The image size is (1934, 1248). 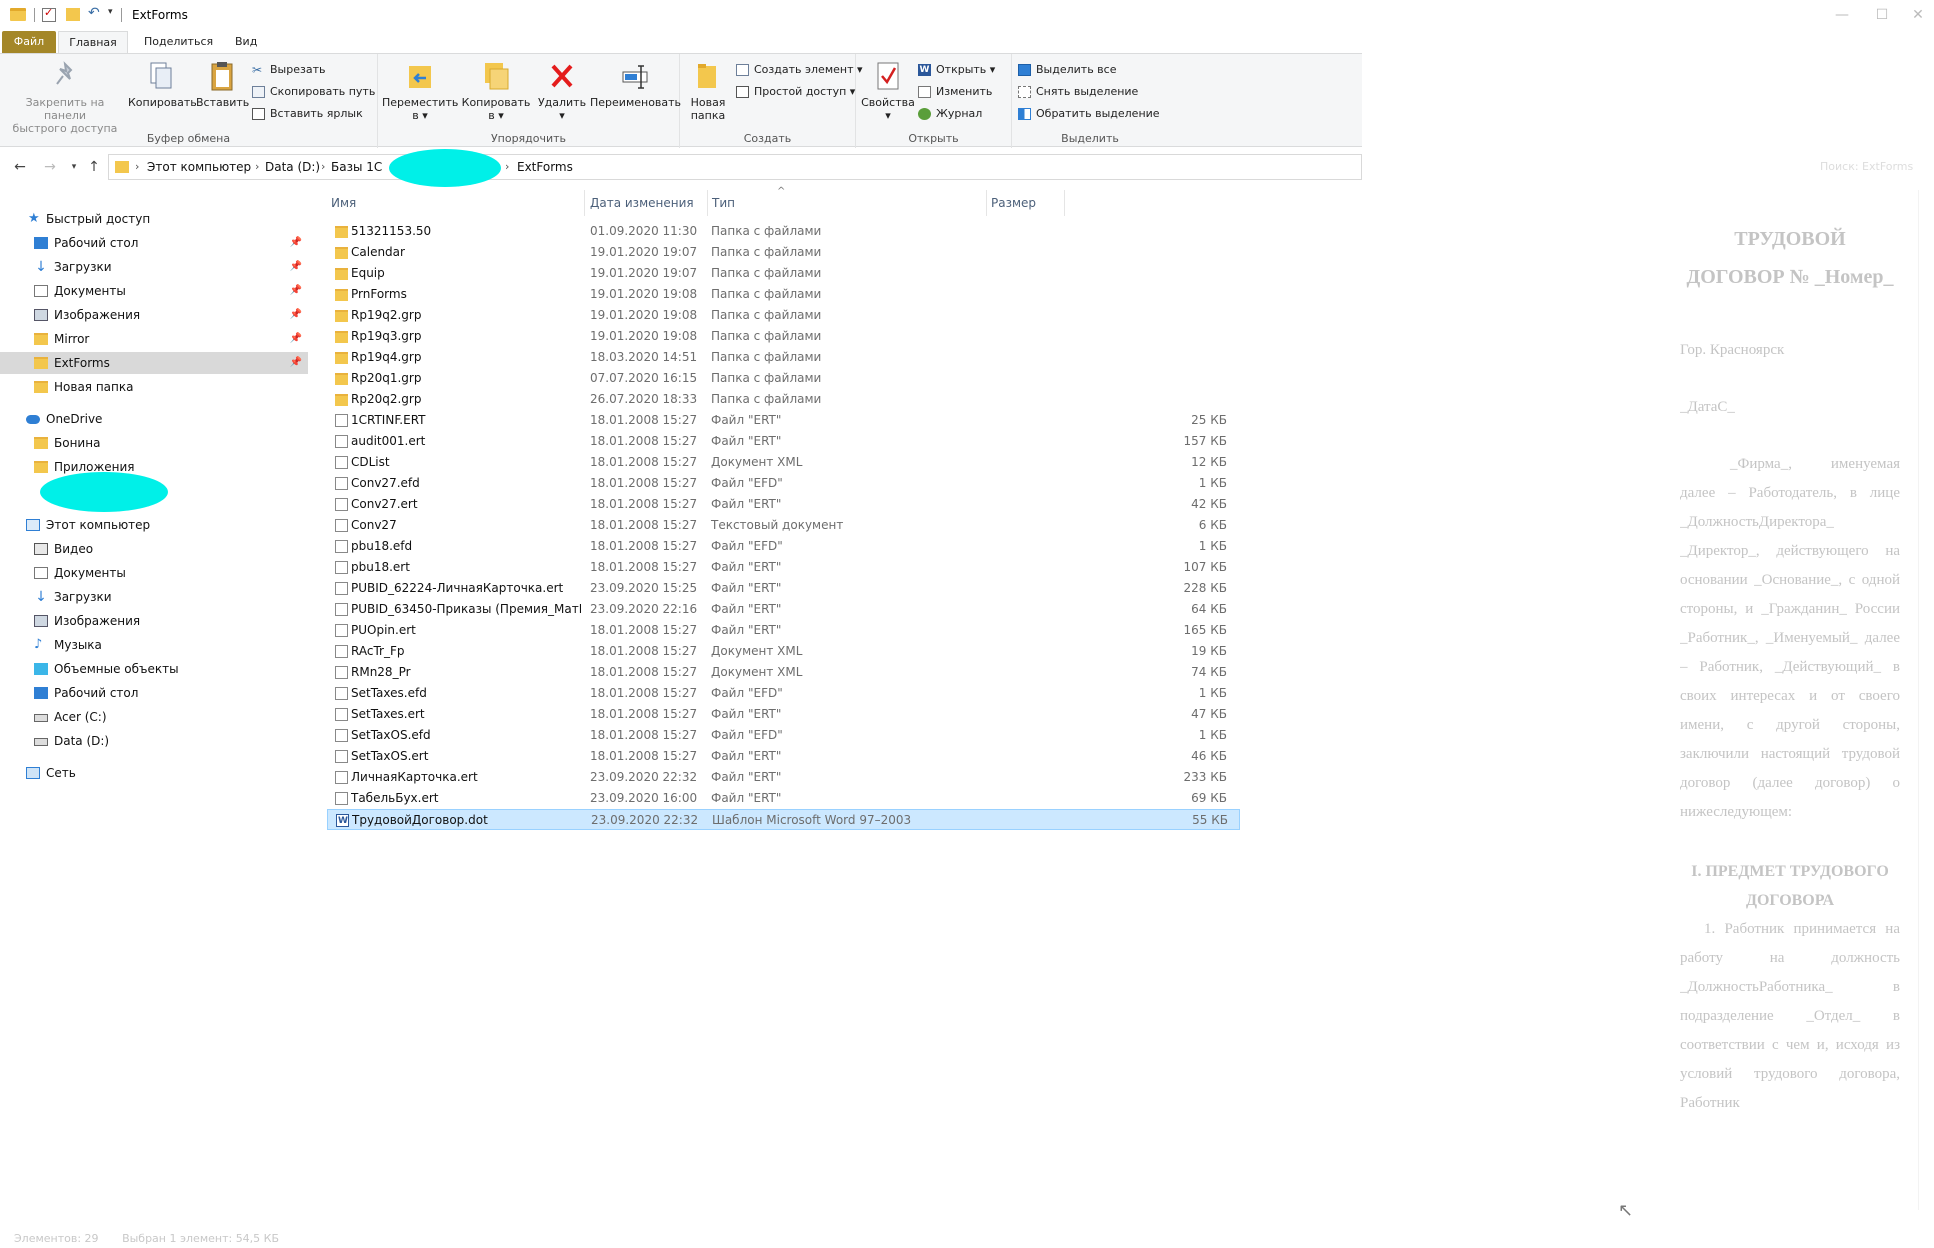 What do you see at coordinates (49, 14) in the screenshot?
I see `properties-quick-icon` at bounding box center [49, 14].